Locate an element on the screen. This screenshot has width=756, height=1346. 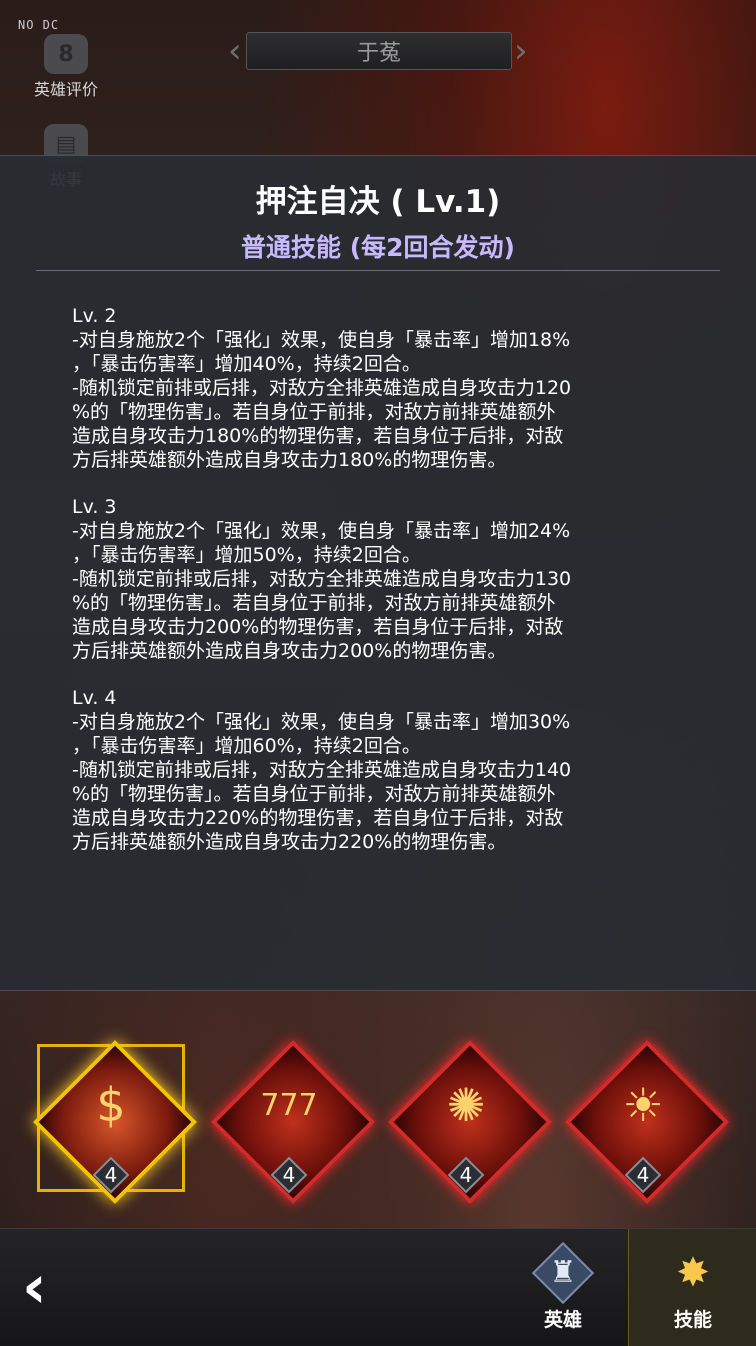
skill-title: 押注自决 ( Lv.1) is located at coordinates (378, 202).